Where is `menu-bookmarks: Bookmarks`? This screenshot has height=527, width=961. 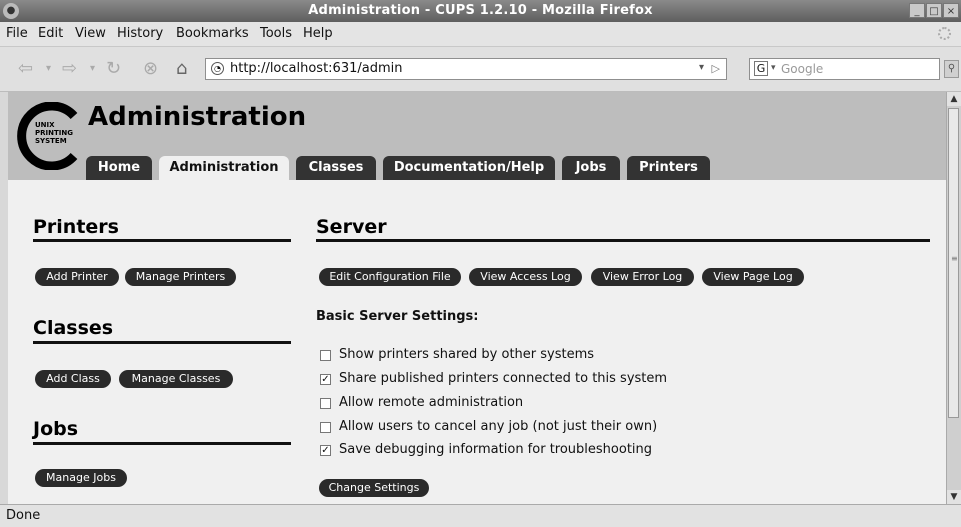 menu-bookmarks: Bookmarks is located at coordinates (212, 33).